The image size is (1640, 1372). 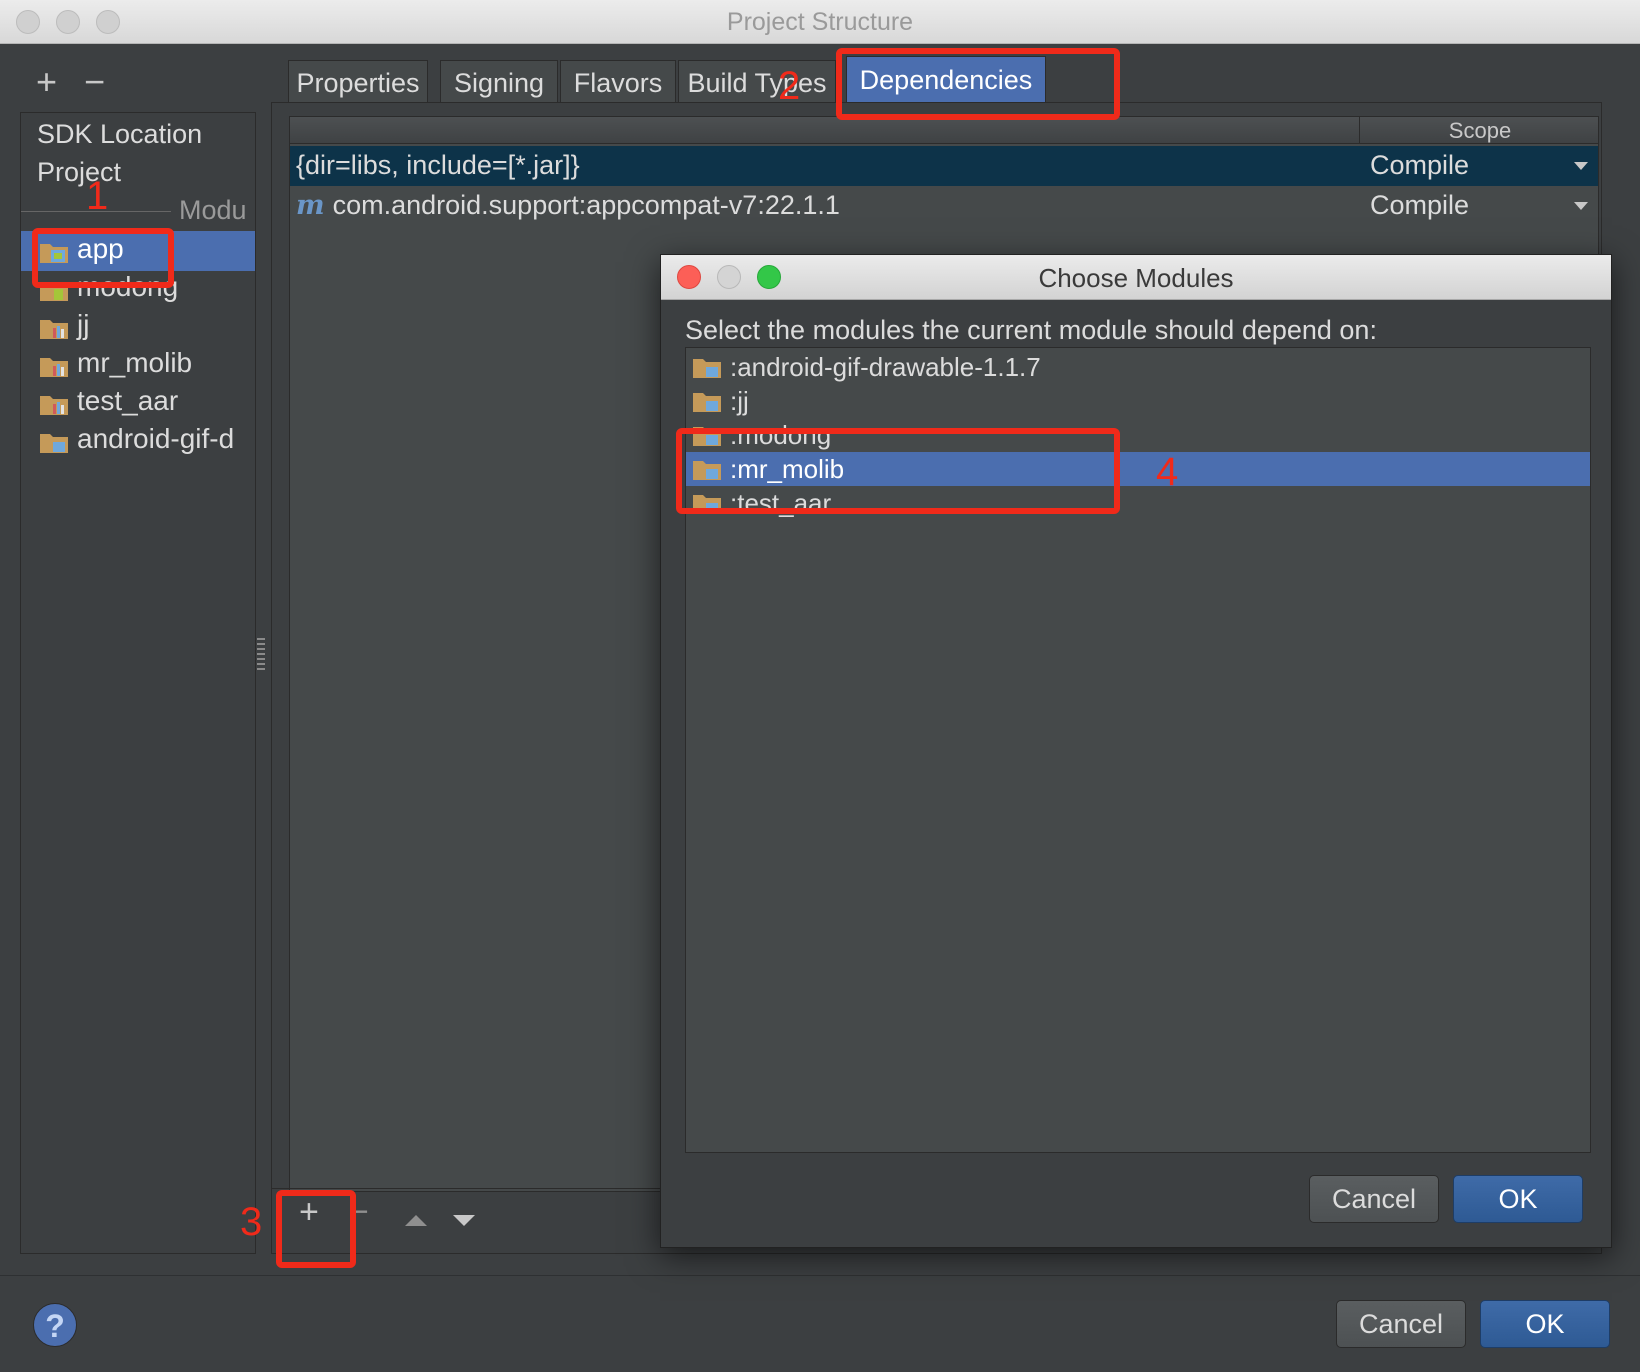 What do you see at coordinates (119, 134) in the screenshot?
I see `sidebar-item-sdk-location: SDK Location` at bounding box center [119, 134].